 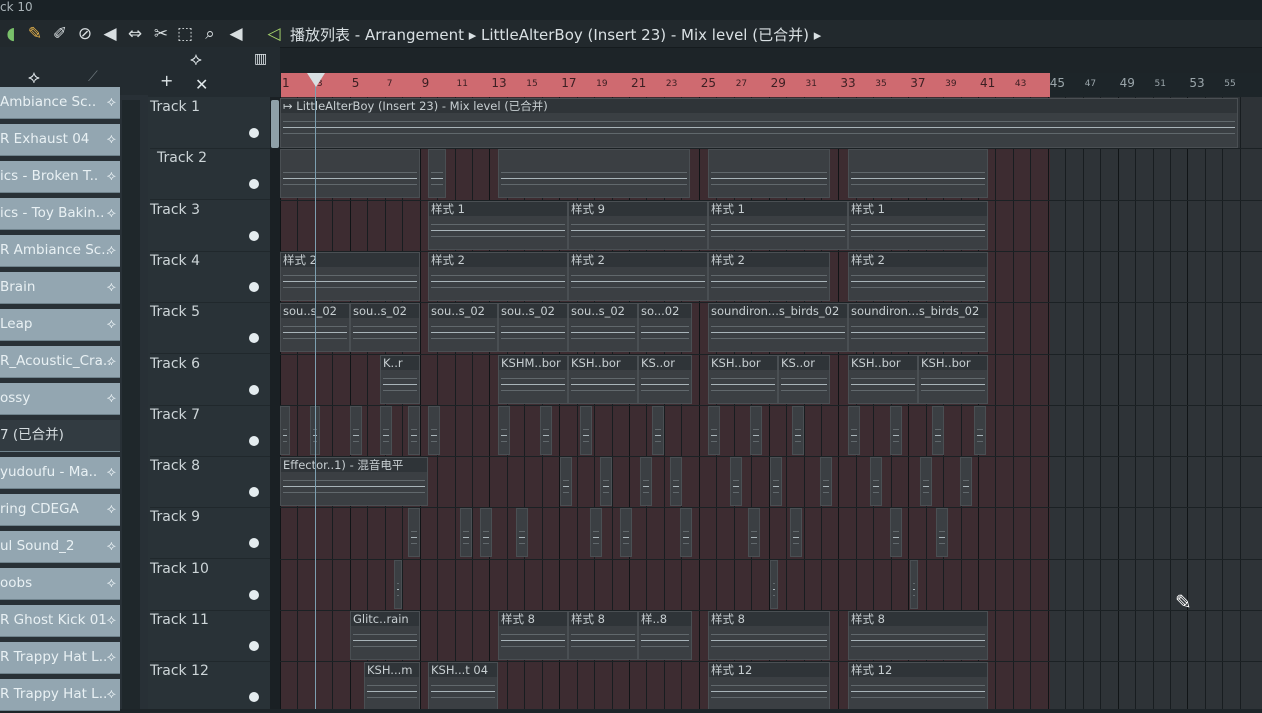 I want to click on browser-waveform-icon: ⟡, so click(x=34, y=77).